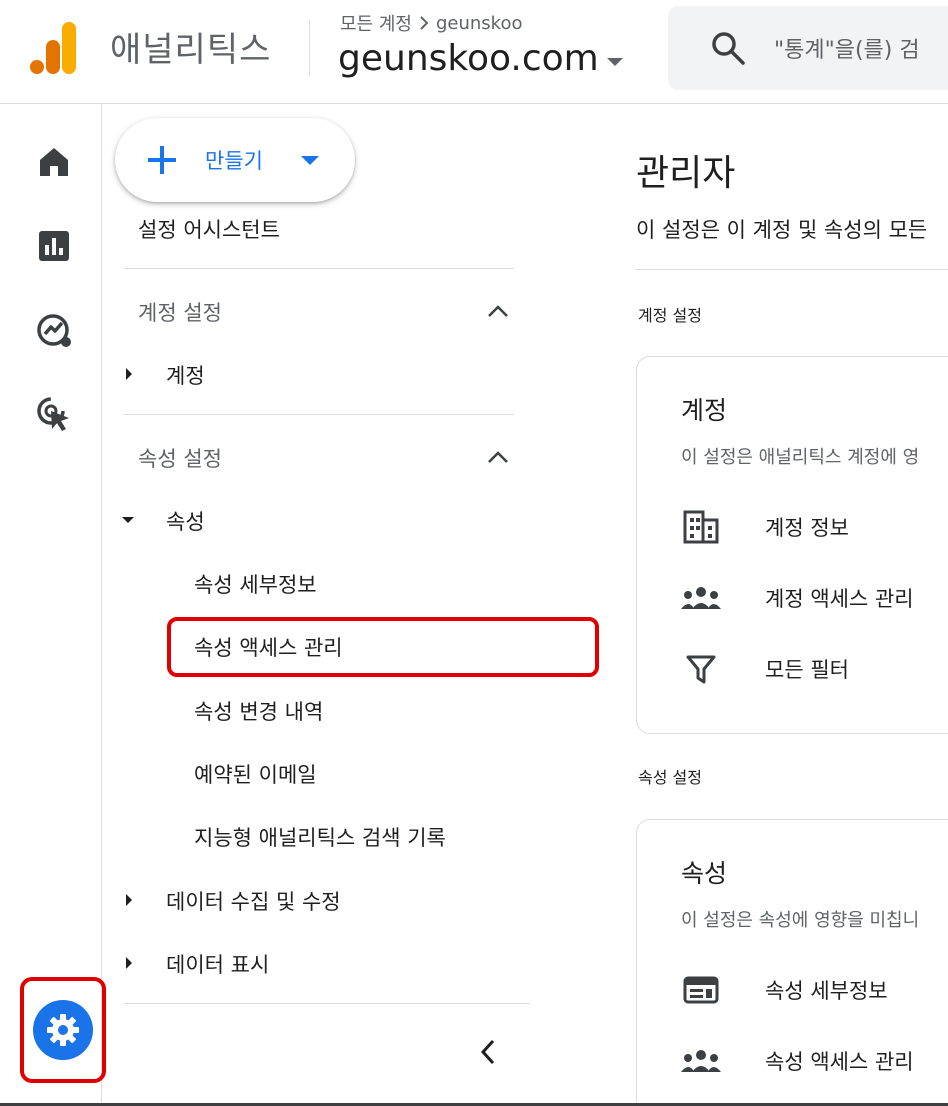 This screenshot has width=948, height=1106. I want to click on search-bar: "통계"을(를) 검, so click(808, 48).